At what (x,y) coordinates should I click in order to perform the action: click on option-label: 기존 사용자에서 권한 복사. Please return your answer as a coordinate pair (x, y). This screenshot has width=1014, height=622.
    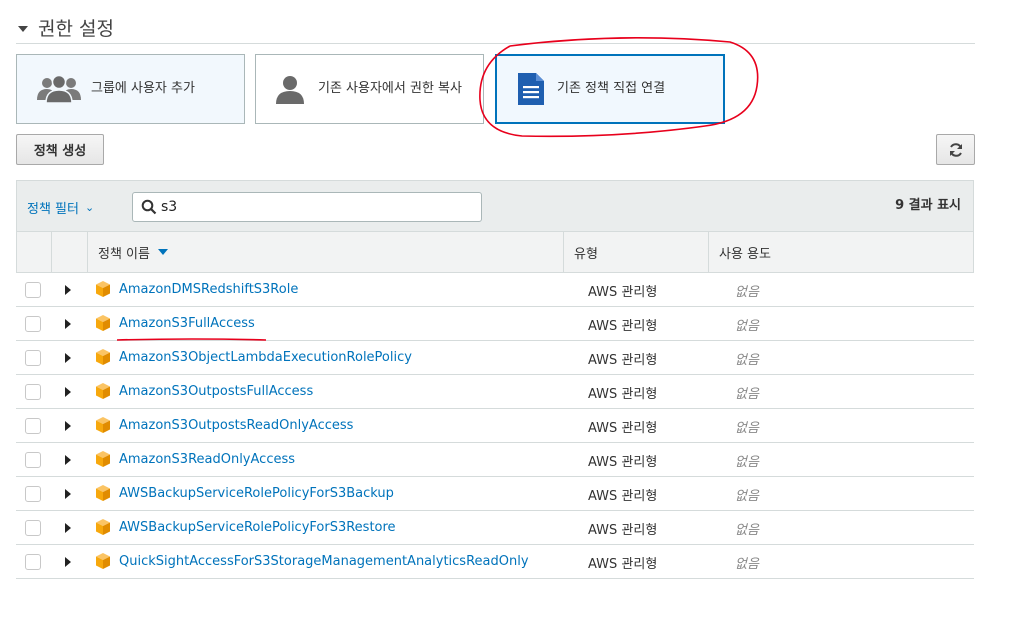
    Looking at the image, I should click on (390, 88).